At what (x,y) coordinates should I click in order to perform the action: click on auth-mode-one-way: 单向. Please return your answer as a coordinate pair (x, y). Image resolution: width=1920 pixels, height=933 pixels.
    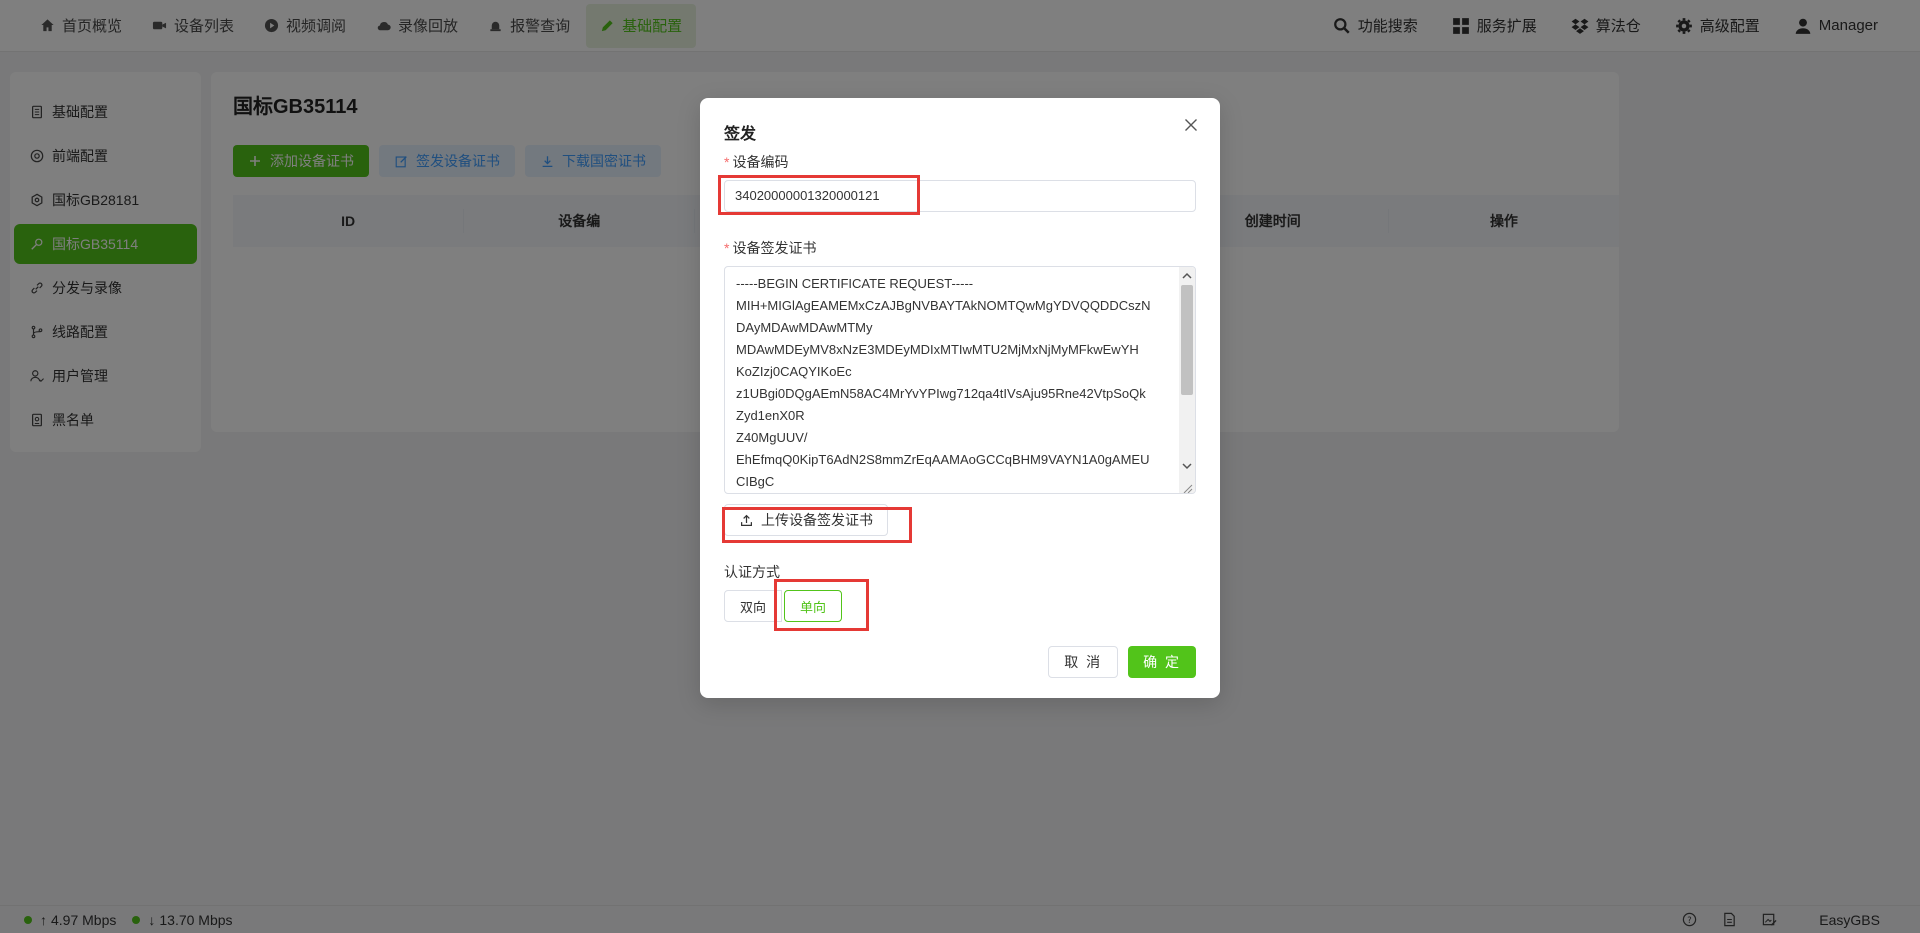
    Looking at the image, I should click on (813, 606).